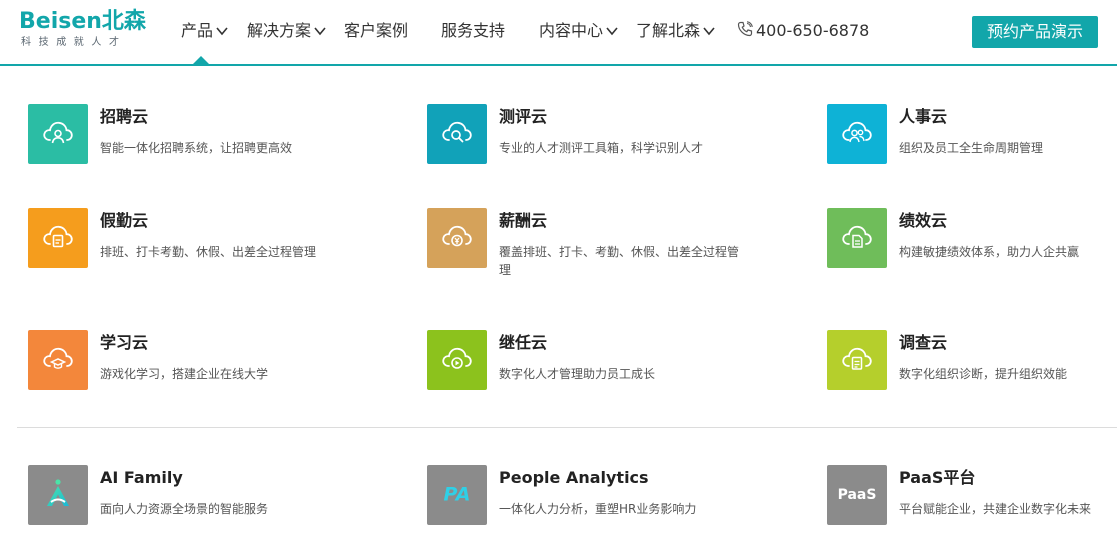 This screenshot has width=1117, height=536. Describe the element at coordinates (198, 362) in the screenshot. I see `product-card-learning: 学习云 游戏化学习，搭建企业在线大学` at that location.